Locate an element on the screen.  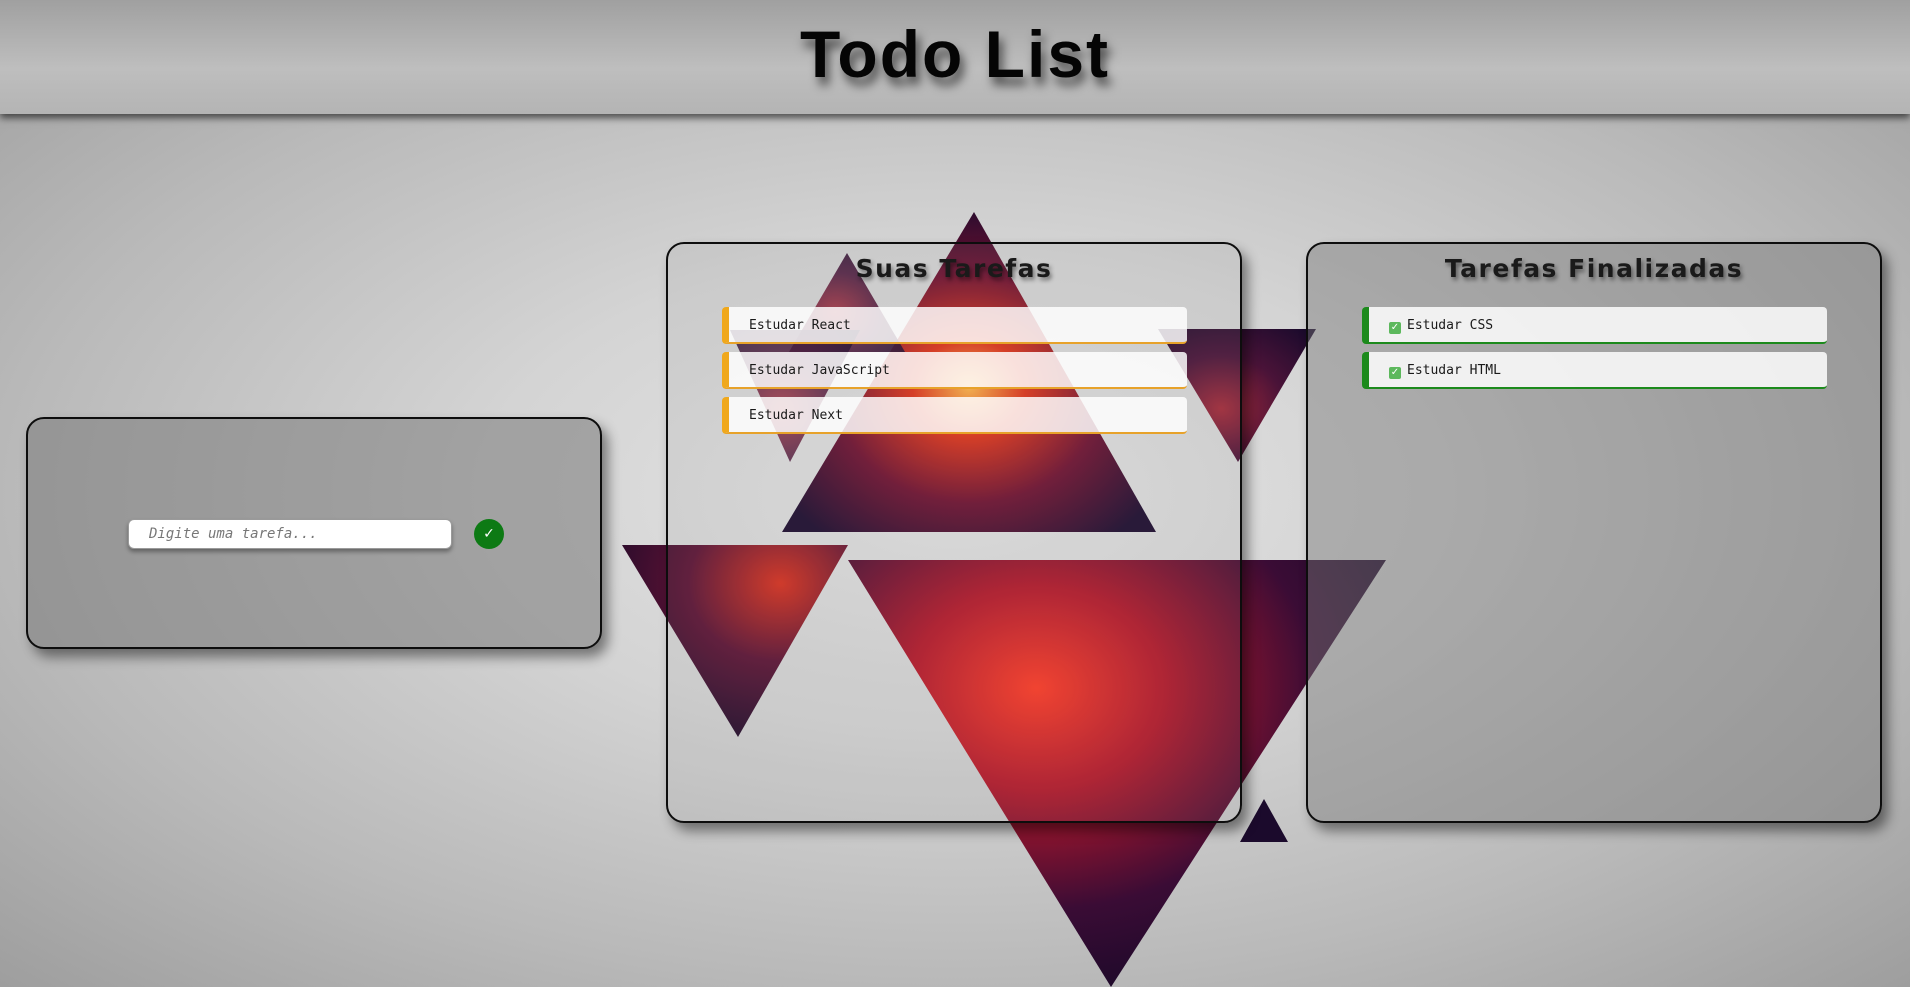
task-input is located at coordinates (290, 534).